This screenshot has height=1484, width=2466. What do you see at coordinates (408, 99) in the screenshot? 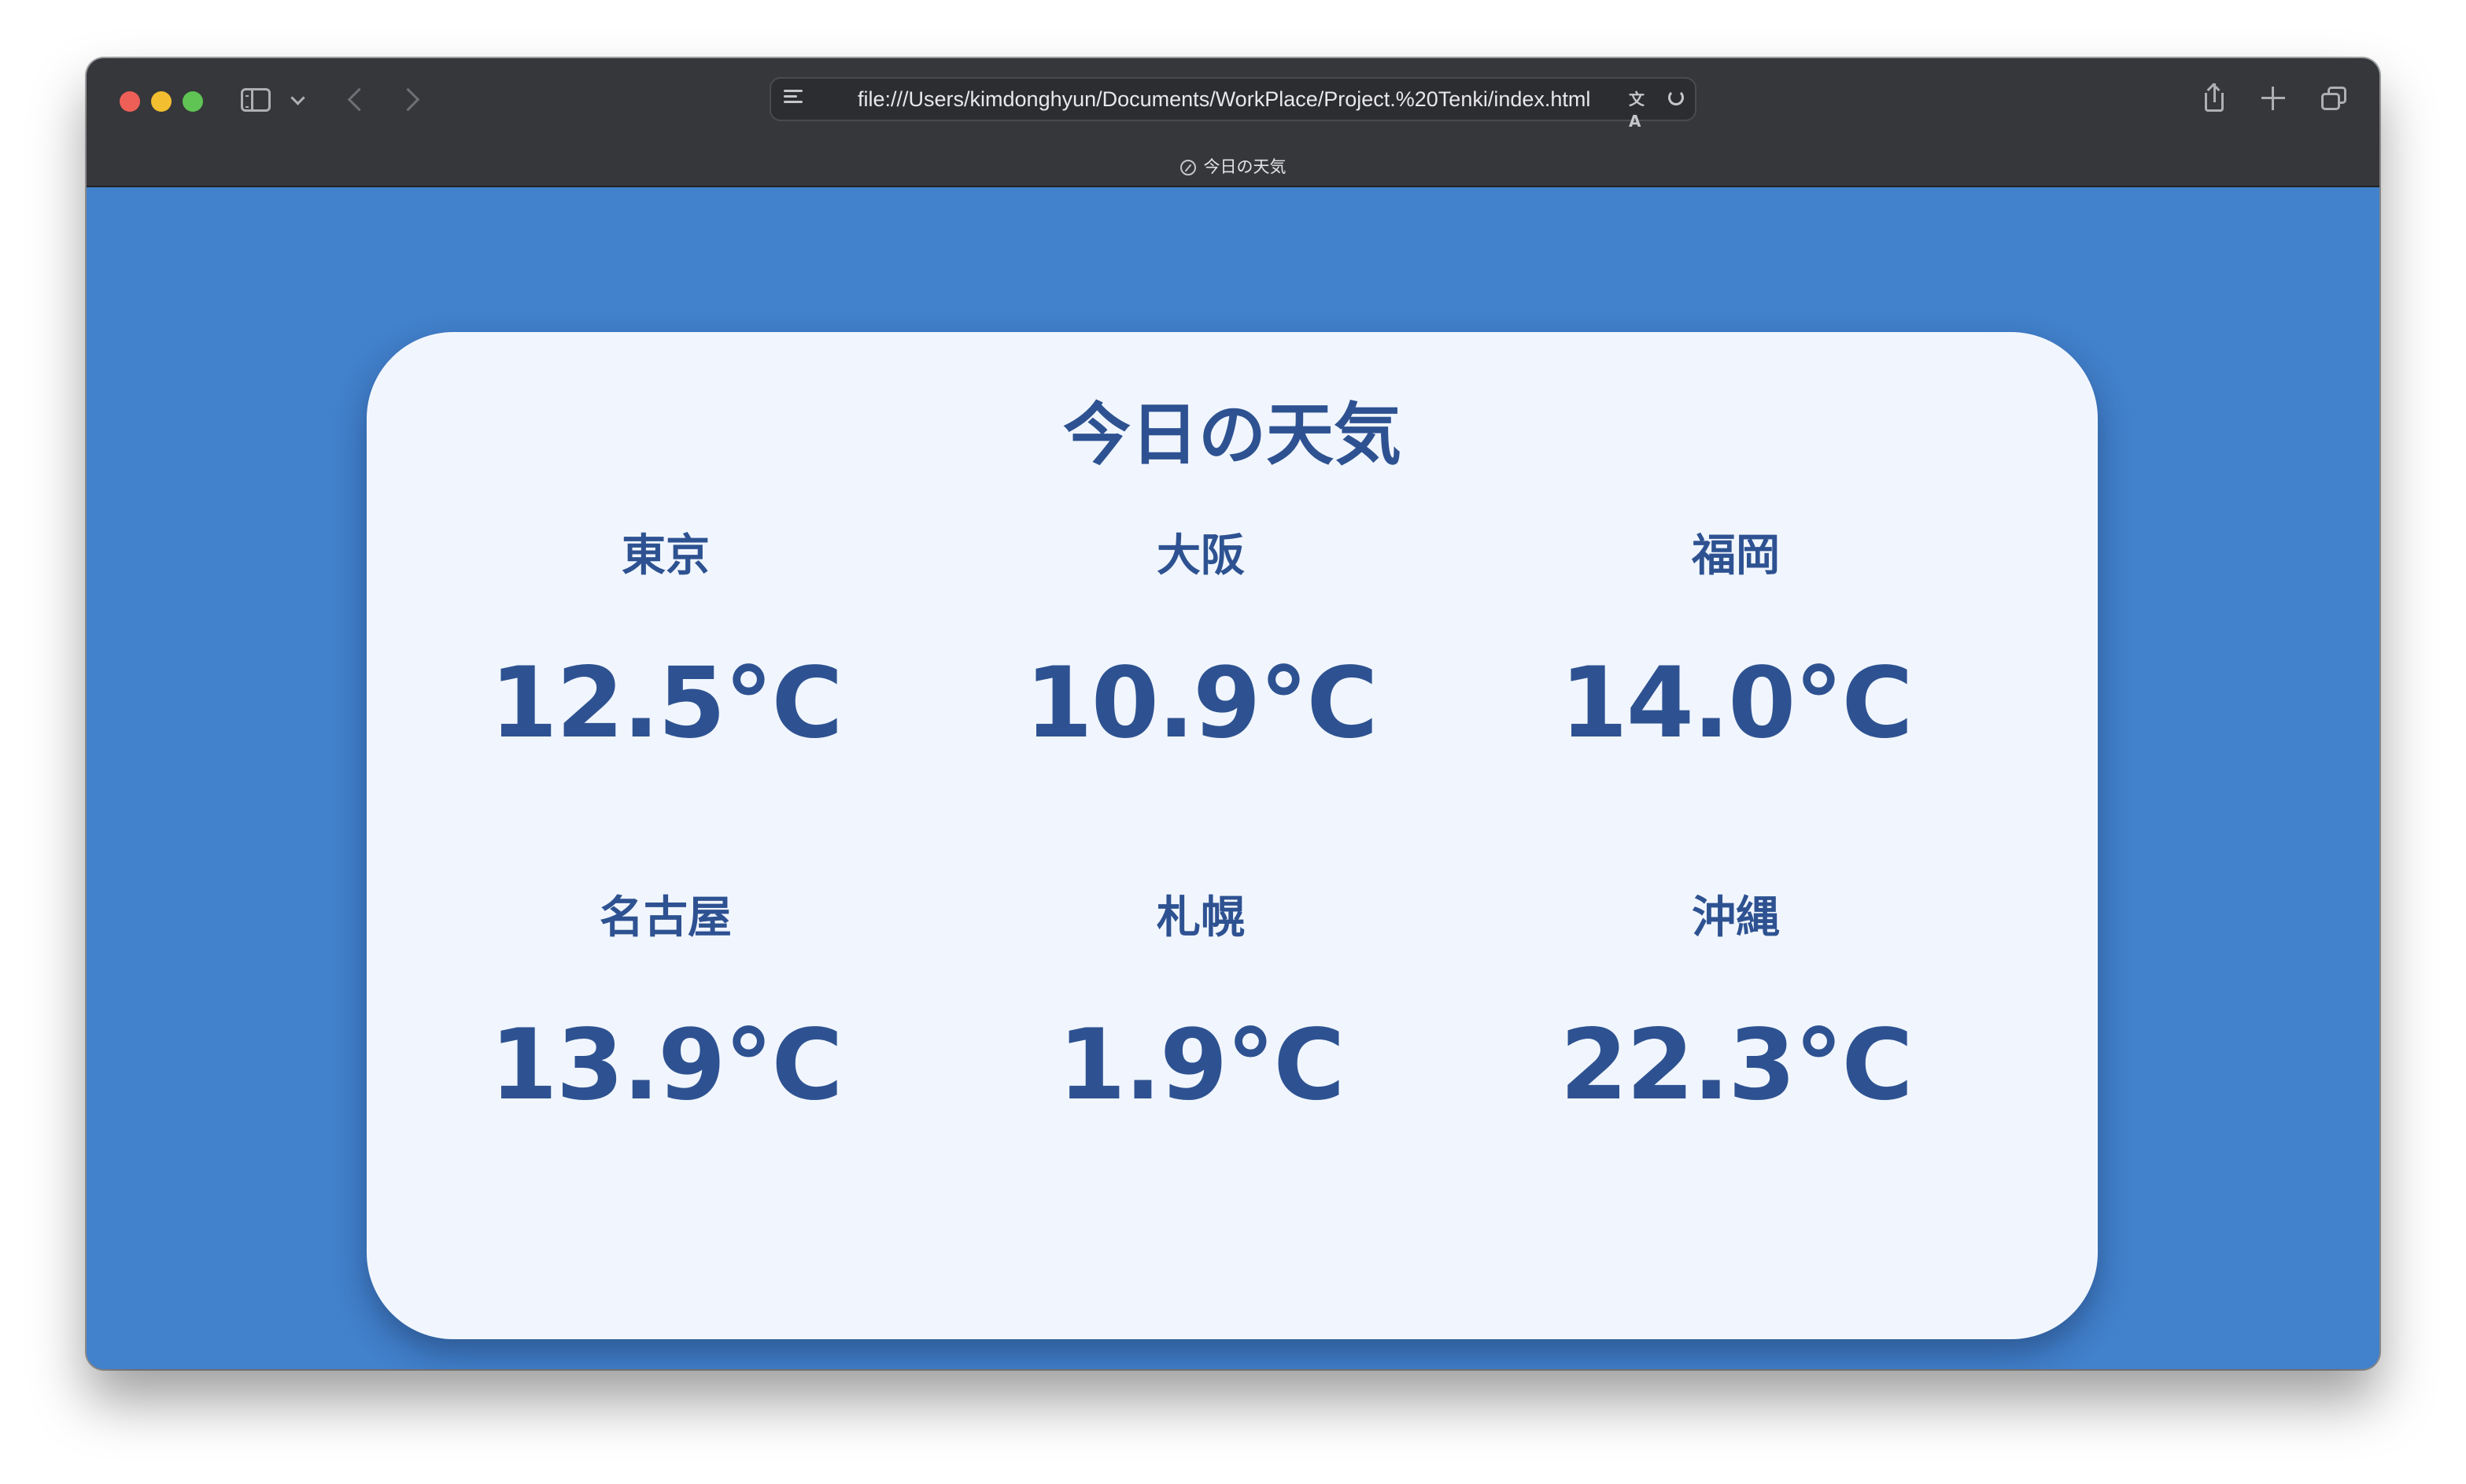
I see `forward-arrow-icon` at bounding box center [408, 99].